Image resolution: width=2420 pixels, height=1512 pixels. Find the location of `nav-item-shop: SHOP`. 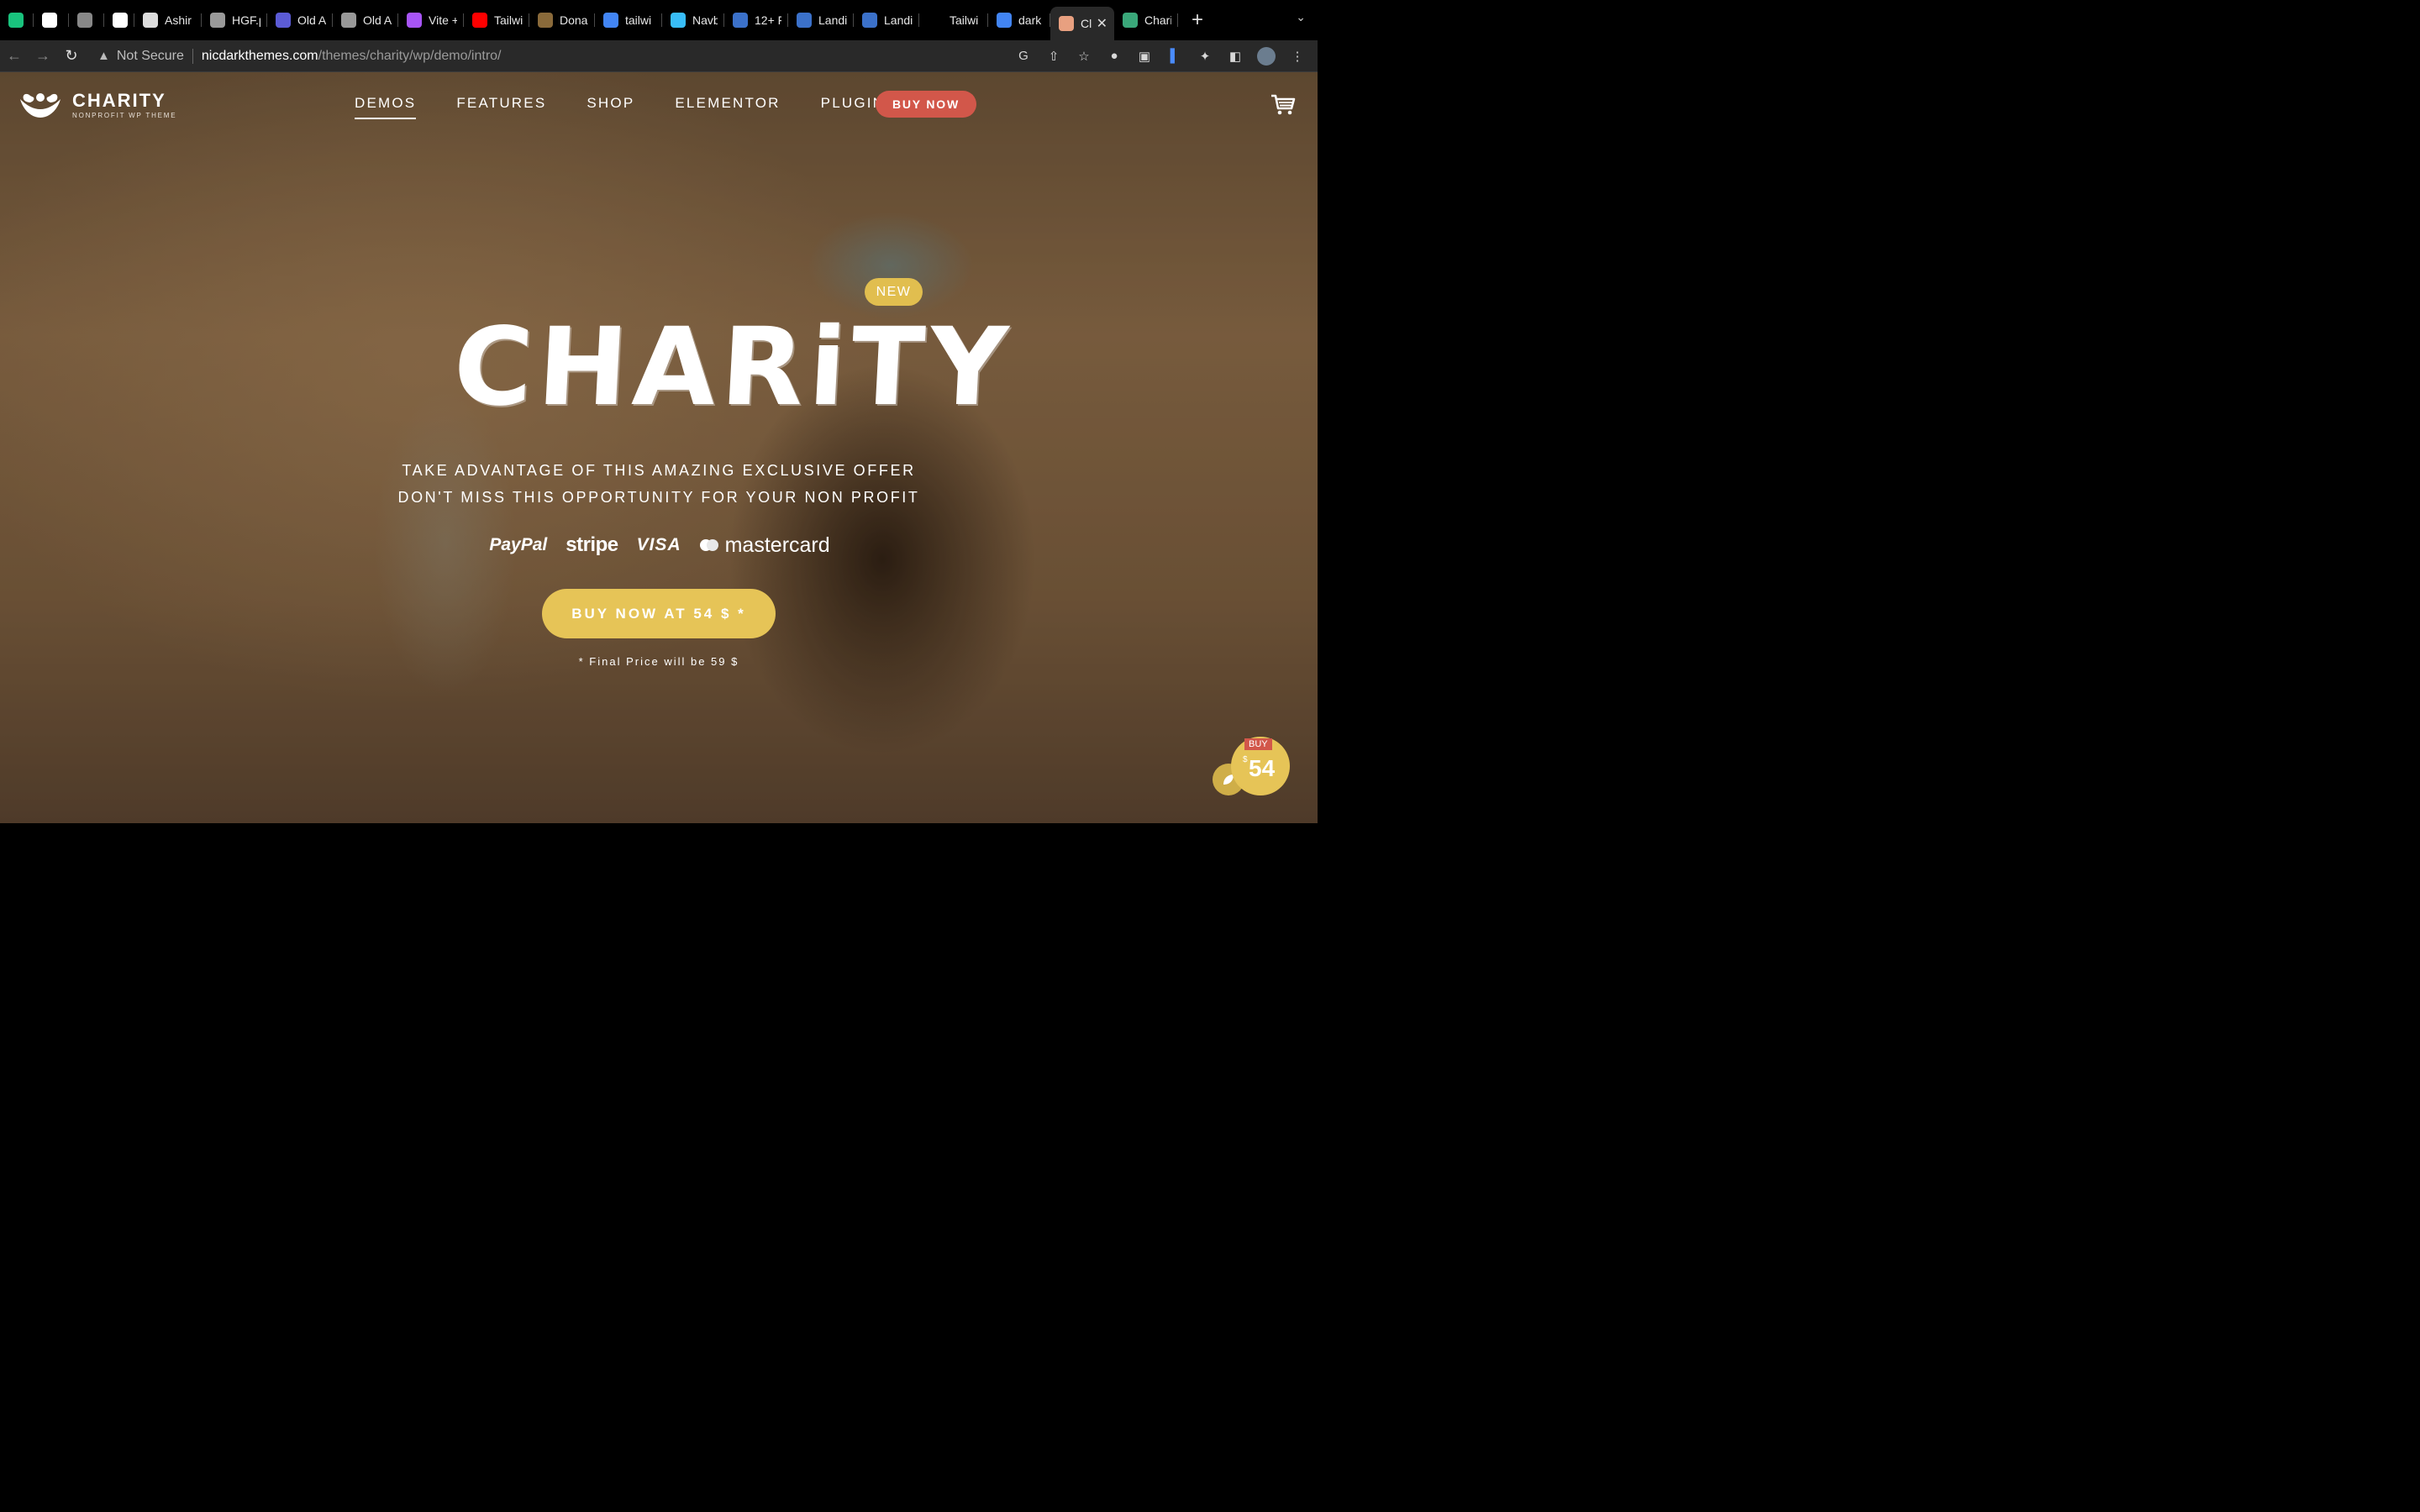

nav-item-shop: SHOP is located at coordinates (611, 107).